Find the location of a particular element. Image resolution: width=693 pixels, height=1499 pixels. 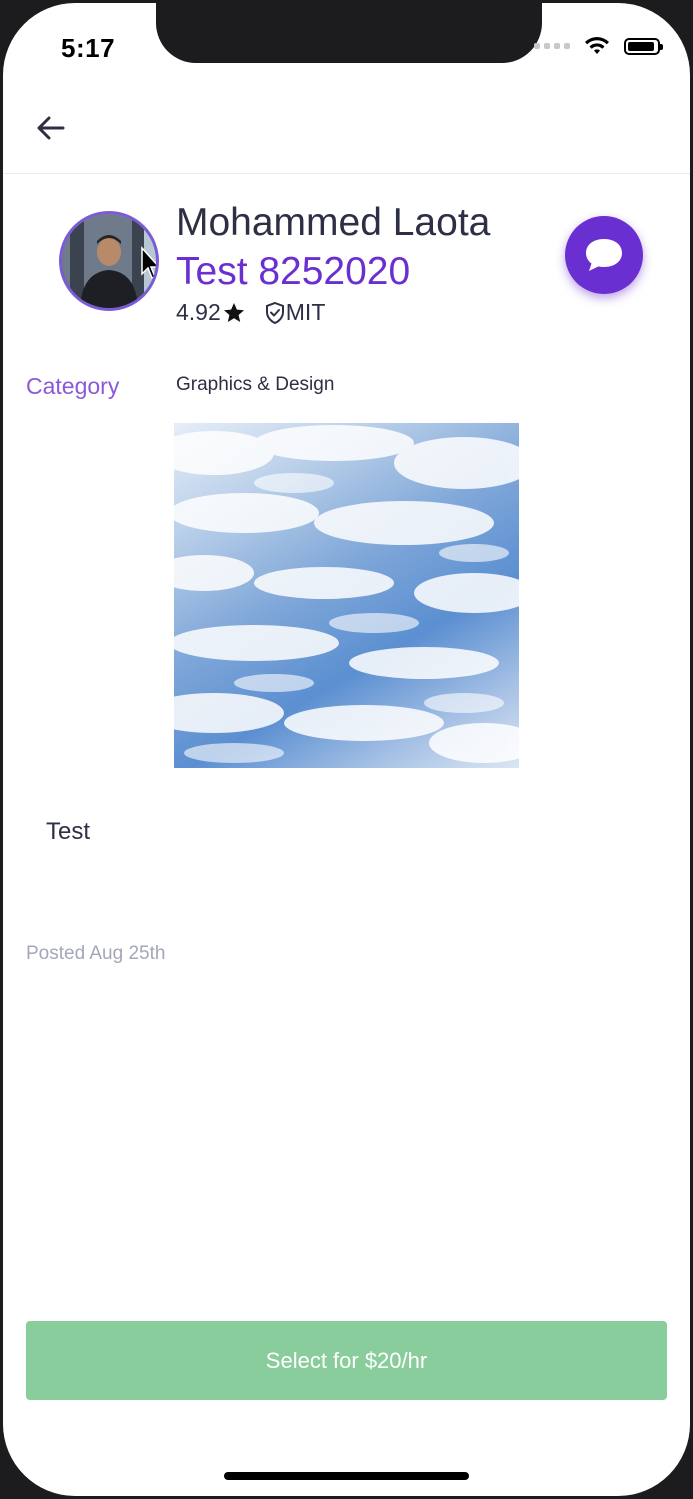

battery-icon is located at coordinates (643, 46).